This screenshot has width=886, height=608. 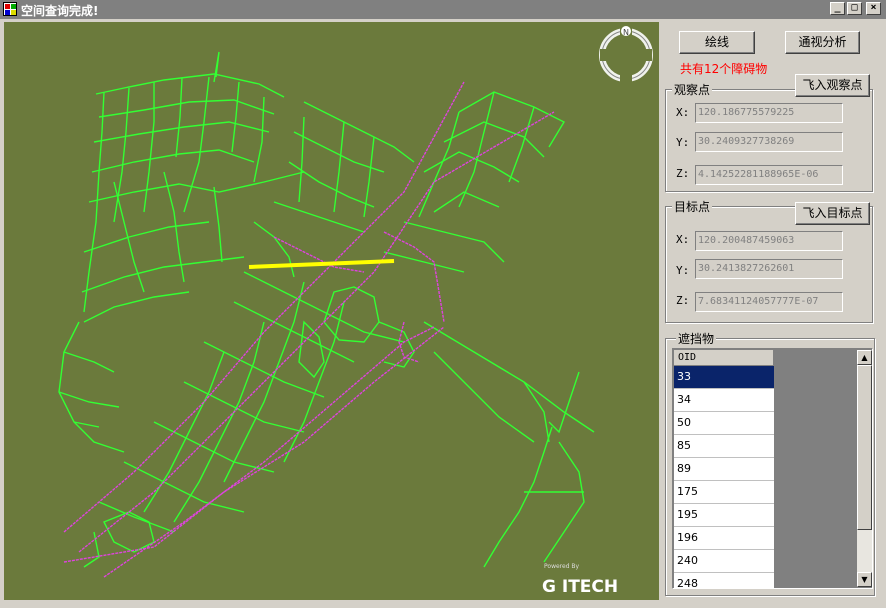 What do you see at coordinates (769, 241) in the screenshot?
I see `target-x-field: 120.200487459063` at bounding box center [769, 241].